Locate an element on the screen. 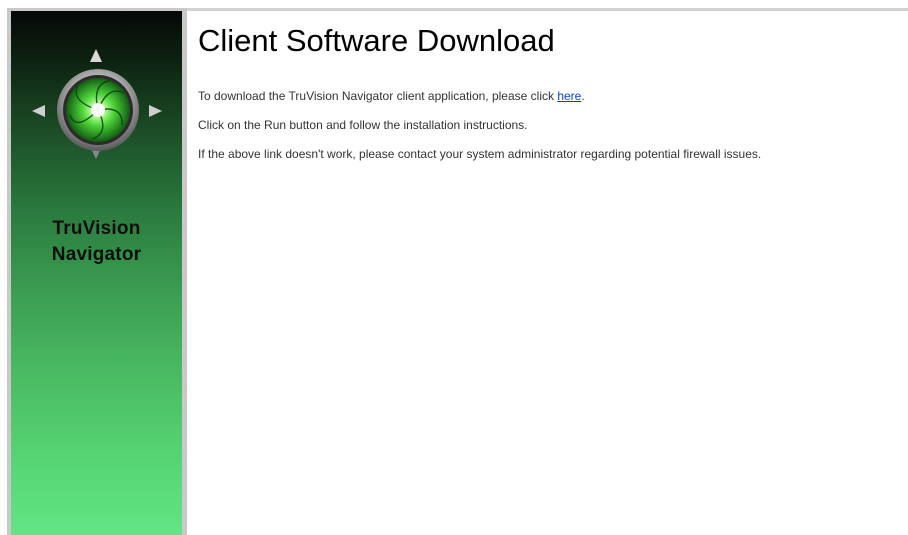 This screenshot has width=908, height=535. arrow-right-icon is located at coordinates (155, 111).